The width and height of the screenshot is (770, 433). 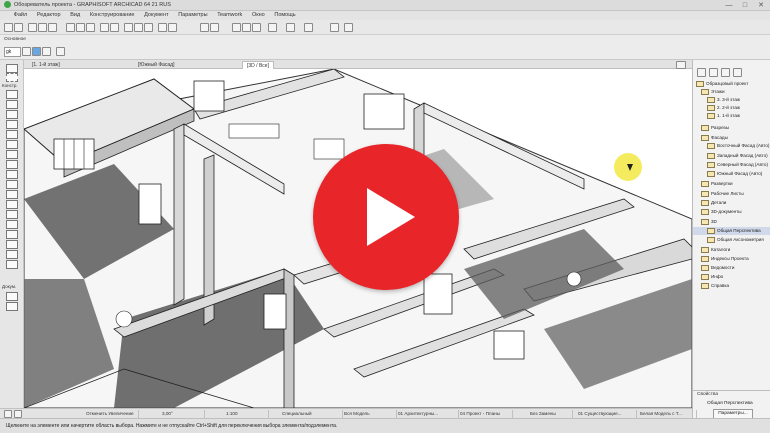 I want to click on menu-design: Конструирование, so click(x=112, y=15).